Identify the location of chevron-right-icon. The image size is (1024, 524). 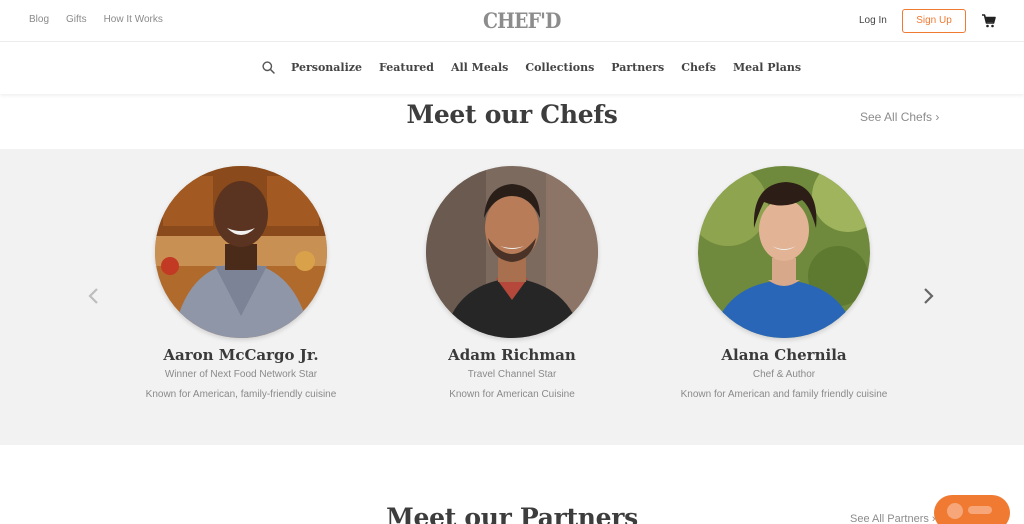
(928, 296).